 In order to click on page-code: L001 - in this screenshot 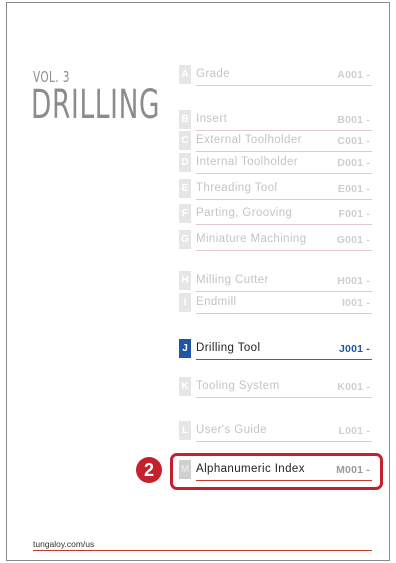, I will do `click(354, 431)`.